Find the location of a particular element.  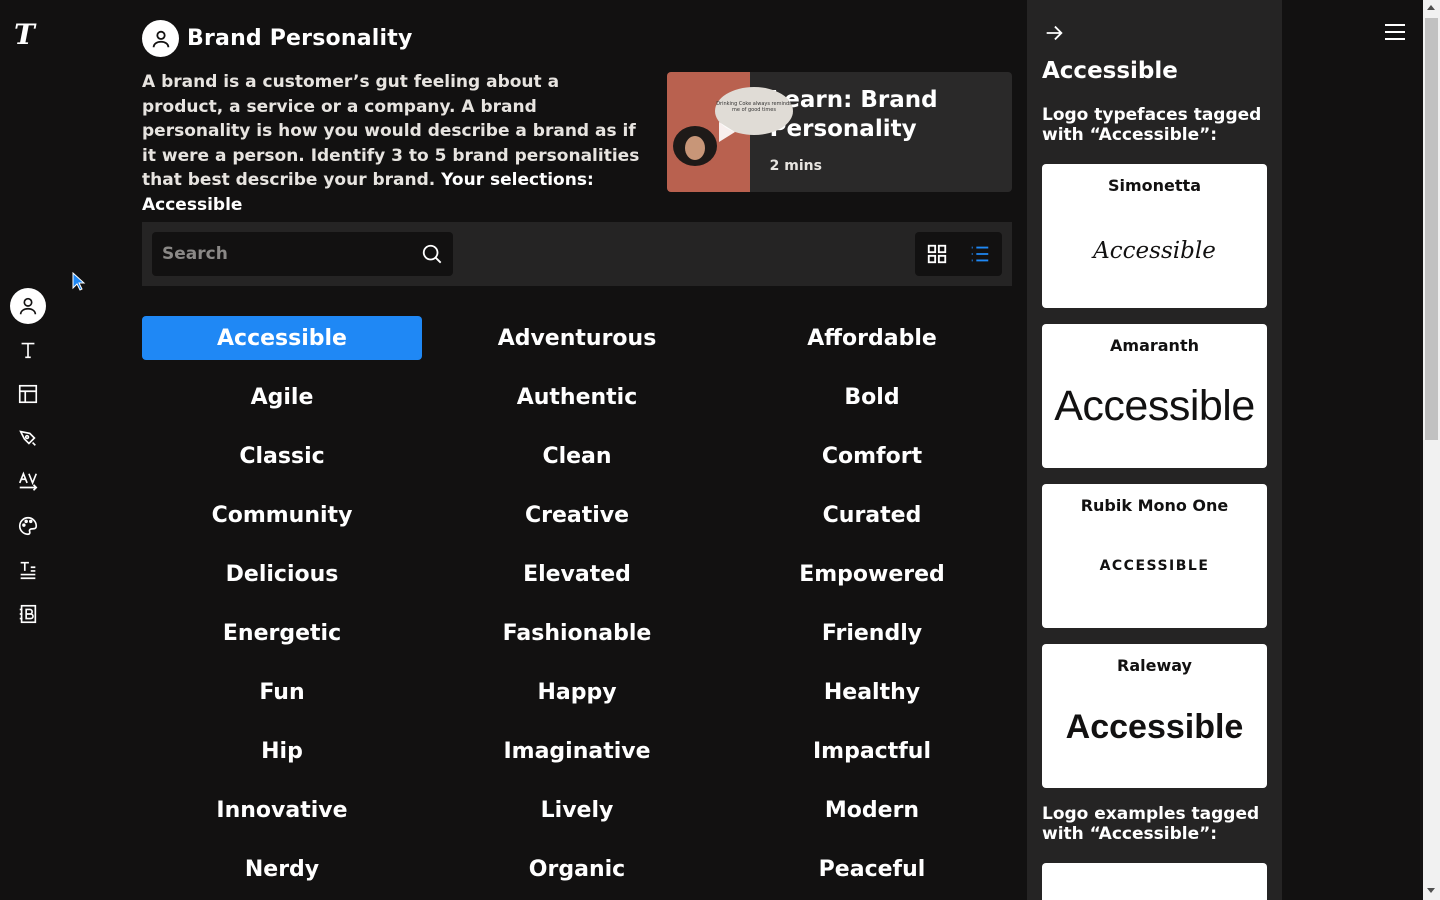

personality-tag: Energetic is located at coordinates (282, 633).